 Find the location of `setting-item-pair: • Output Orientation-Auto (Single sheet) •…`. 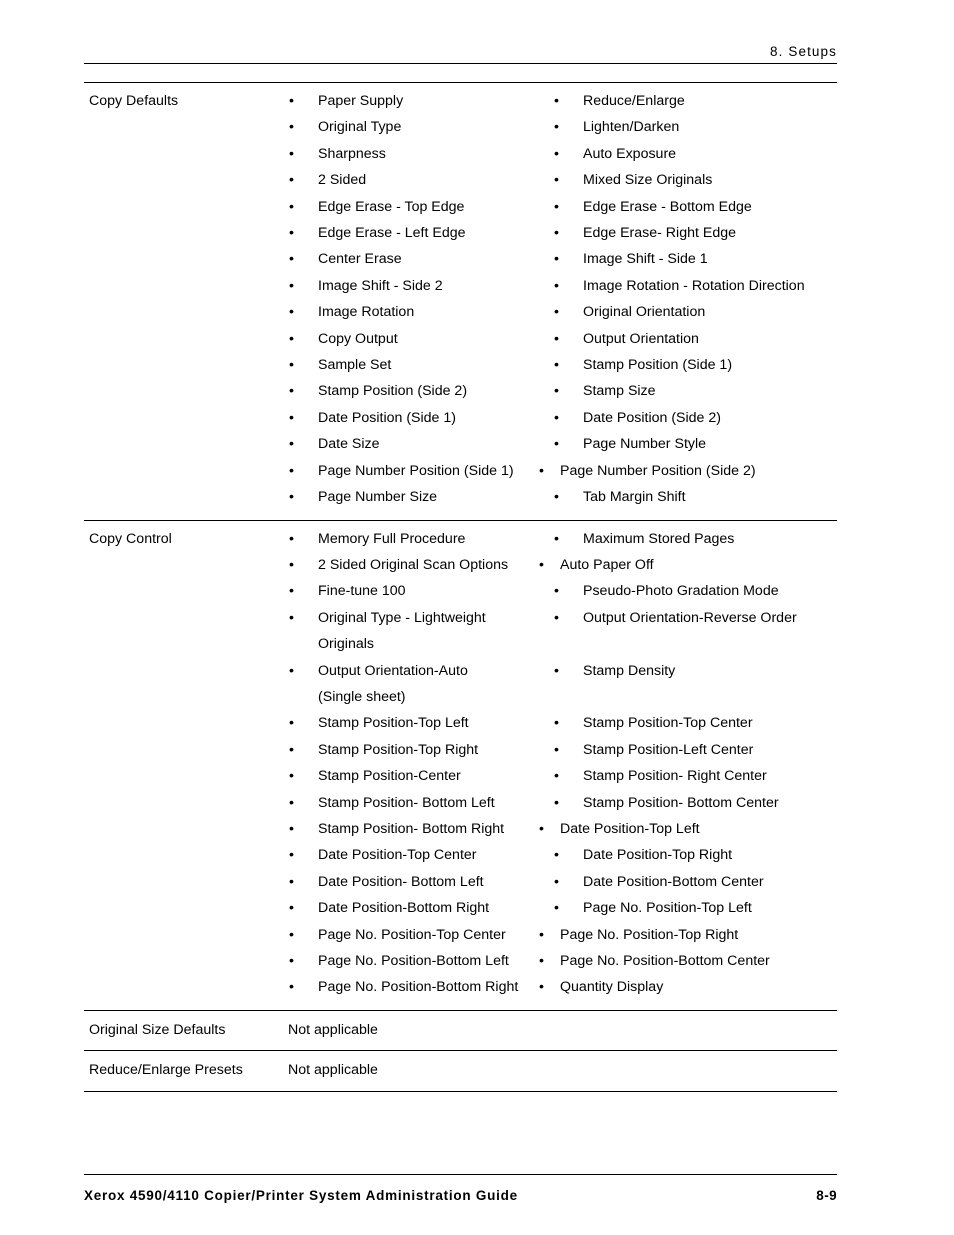

setting-item-pair: • Output Orientation-Auto (Single sheet) •… is located at coordinates (562, 684).